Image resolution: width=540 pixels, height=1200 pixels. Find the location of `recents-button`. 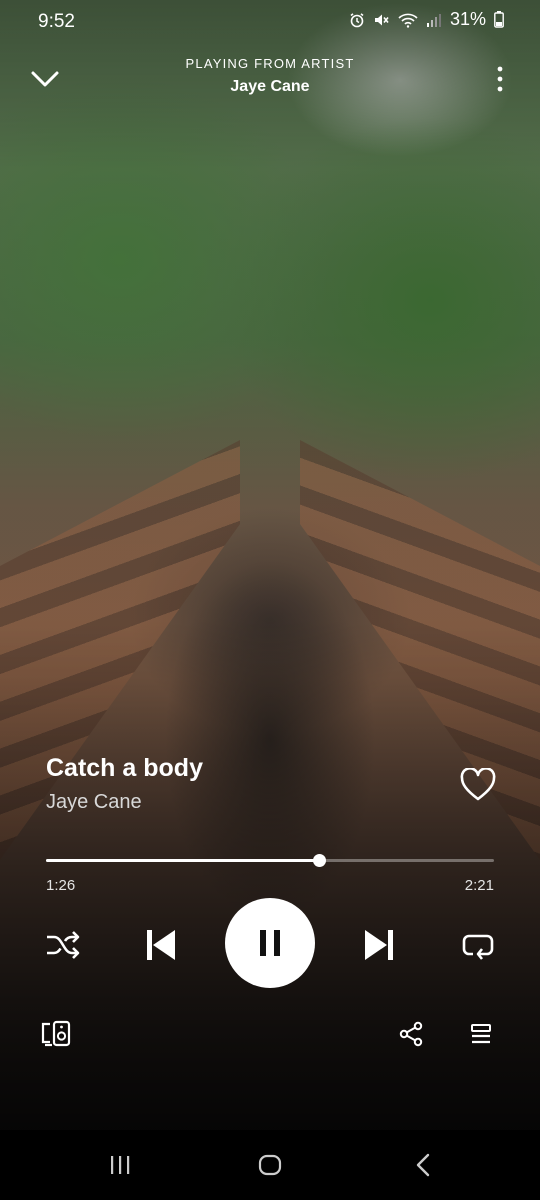

recents-button is located at coordinates (120, 1165).